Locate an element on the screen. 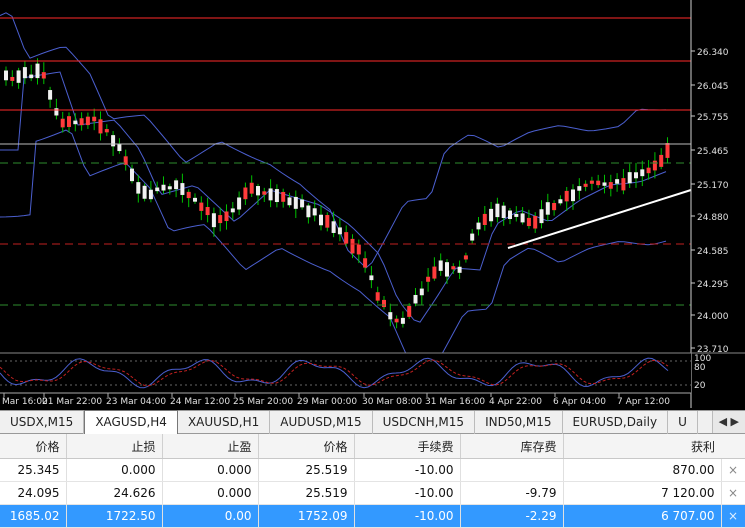  col-swap: 库存费 is located at coordinates (512, 446).